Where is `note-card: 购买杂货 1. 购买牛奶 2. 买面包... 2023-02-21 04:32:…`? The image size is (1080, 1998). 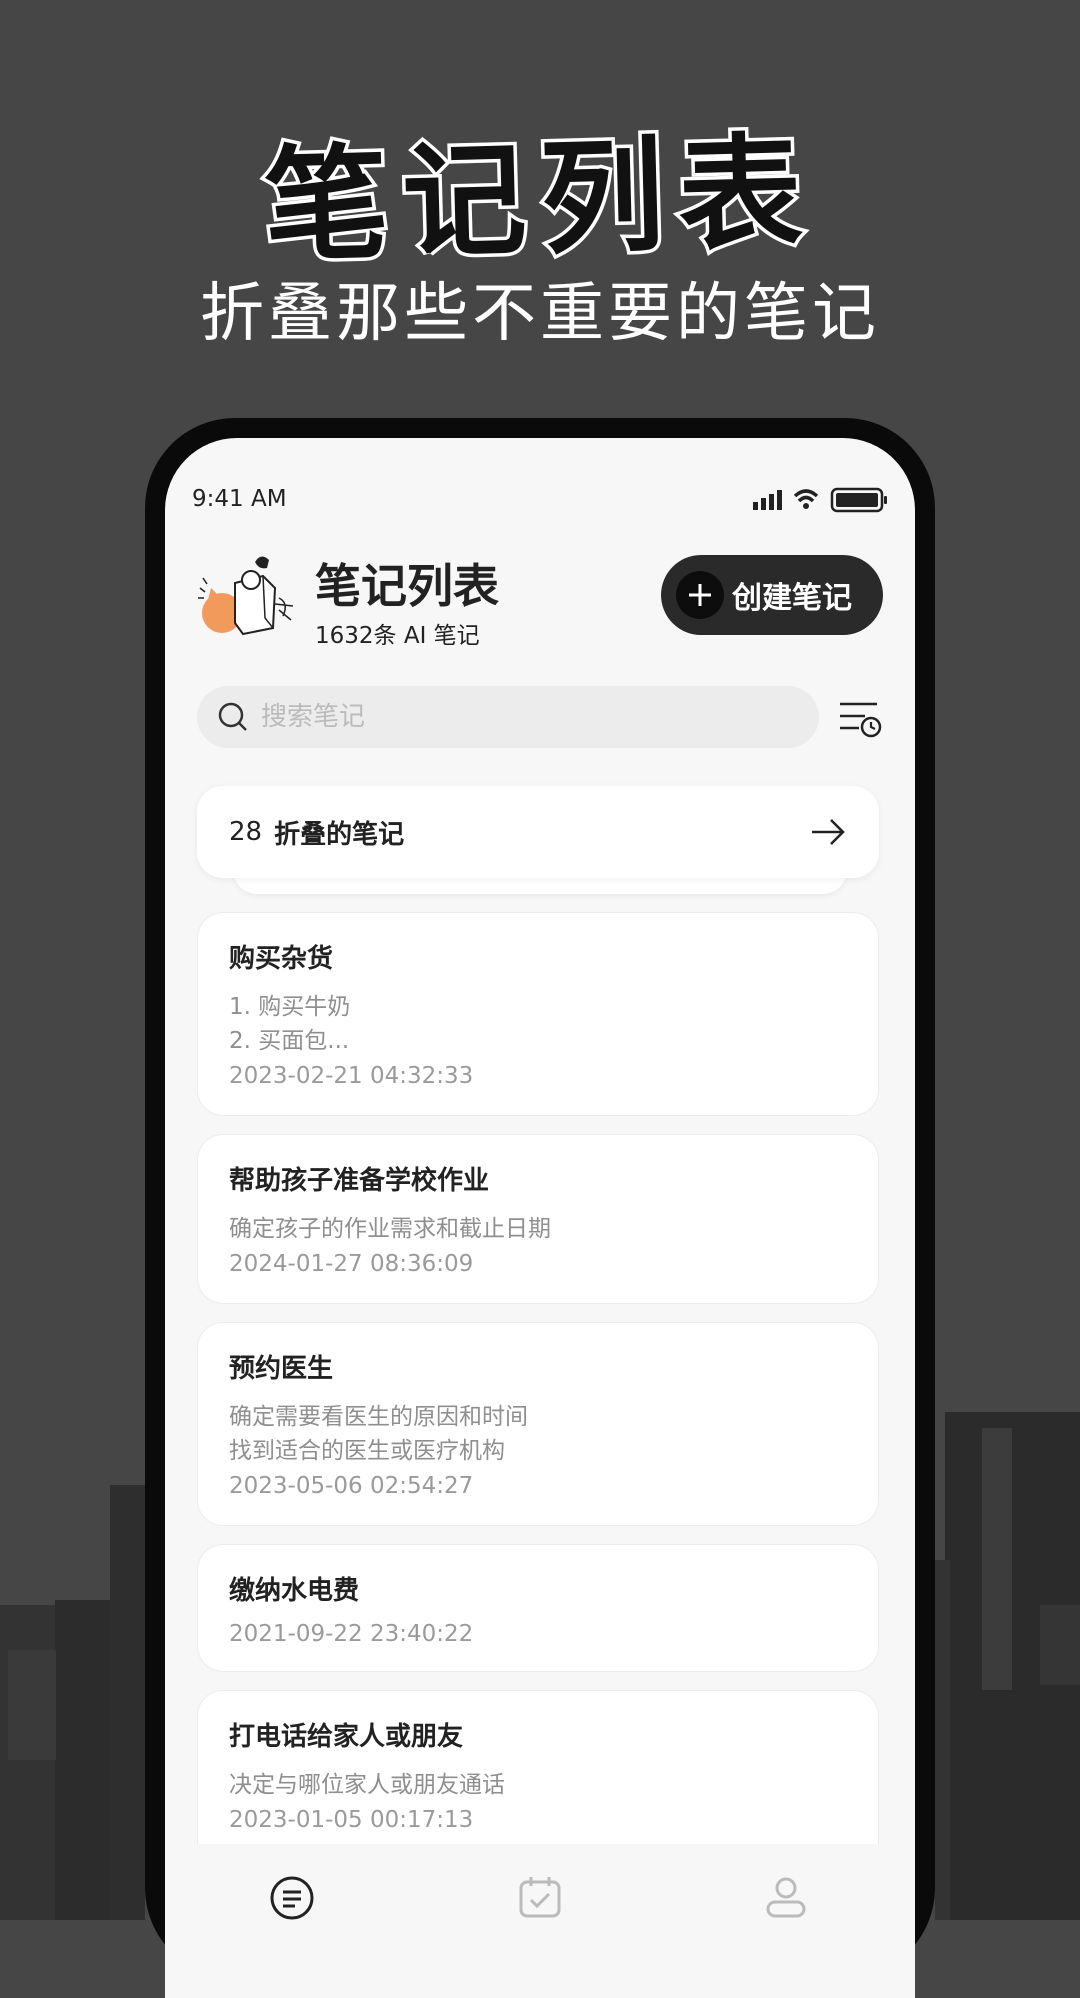 note-card: 购买杂货 1. 购买牛奶 2. 买面包... 2023-02-21 04:32:… is located at coordinates (538, 1014).